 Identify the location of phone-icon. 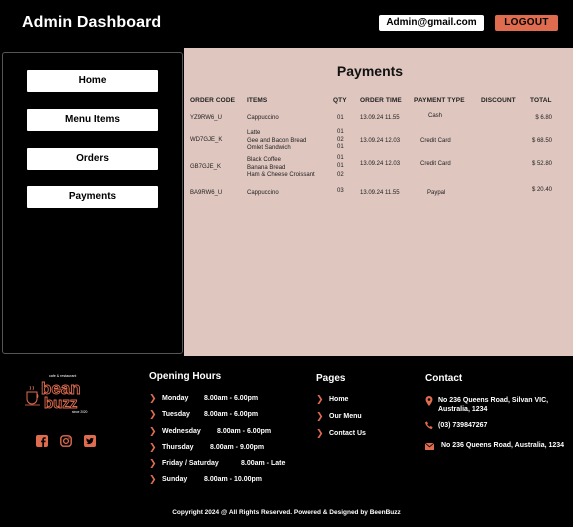
(429, 425).